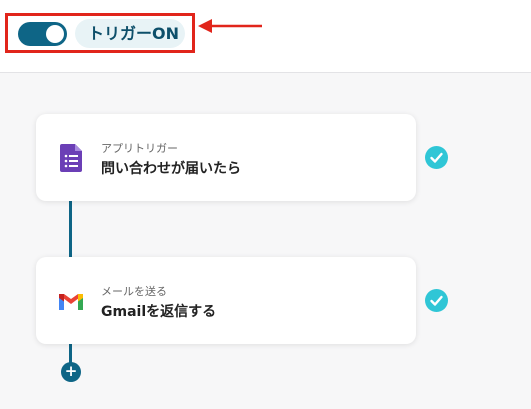 This screenshot has height=409, width=531. Describe the element at coordinates (134, 291) in the screenshot. I see `step-type-label: メールを送る` at that location.